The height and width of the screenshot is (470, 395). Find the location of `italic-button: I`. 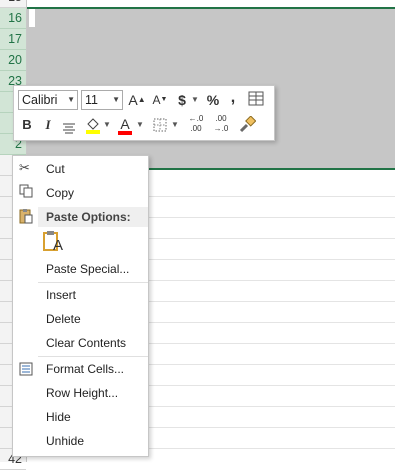

italic-button: I is located at coordinates (48, 125).